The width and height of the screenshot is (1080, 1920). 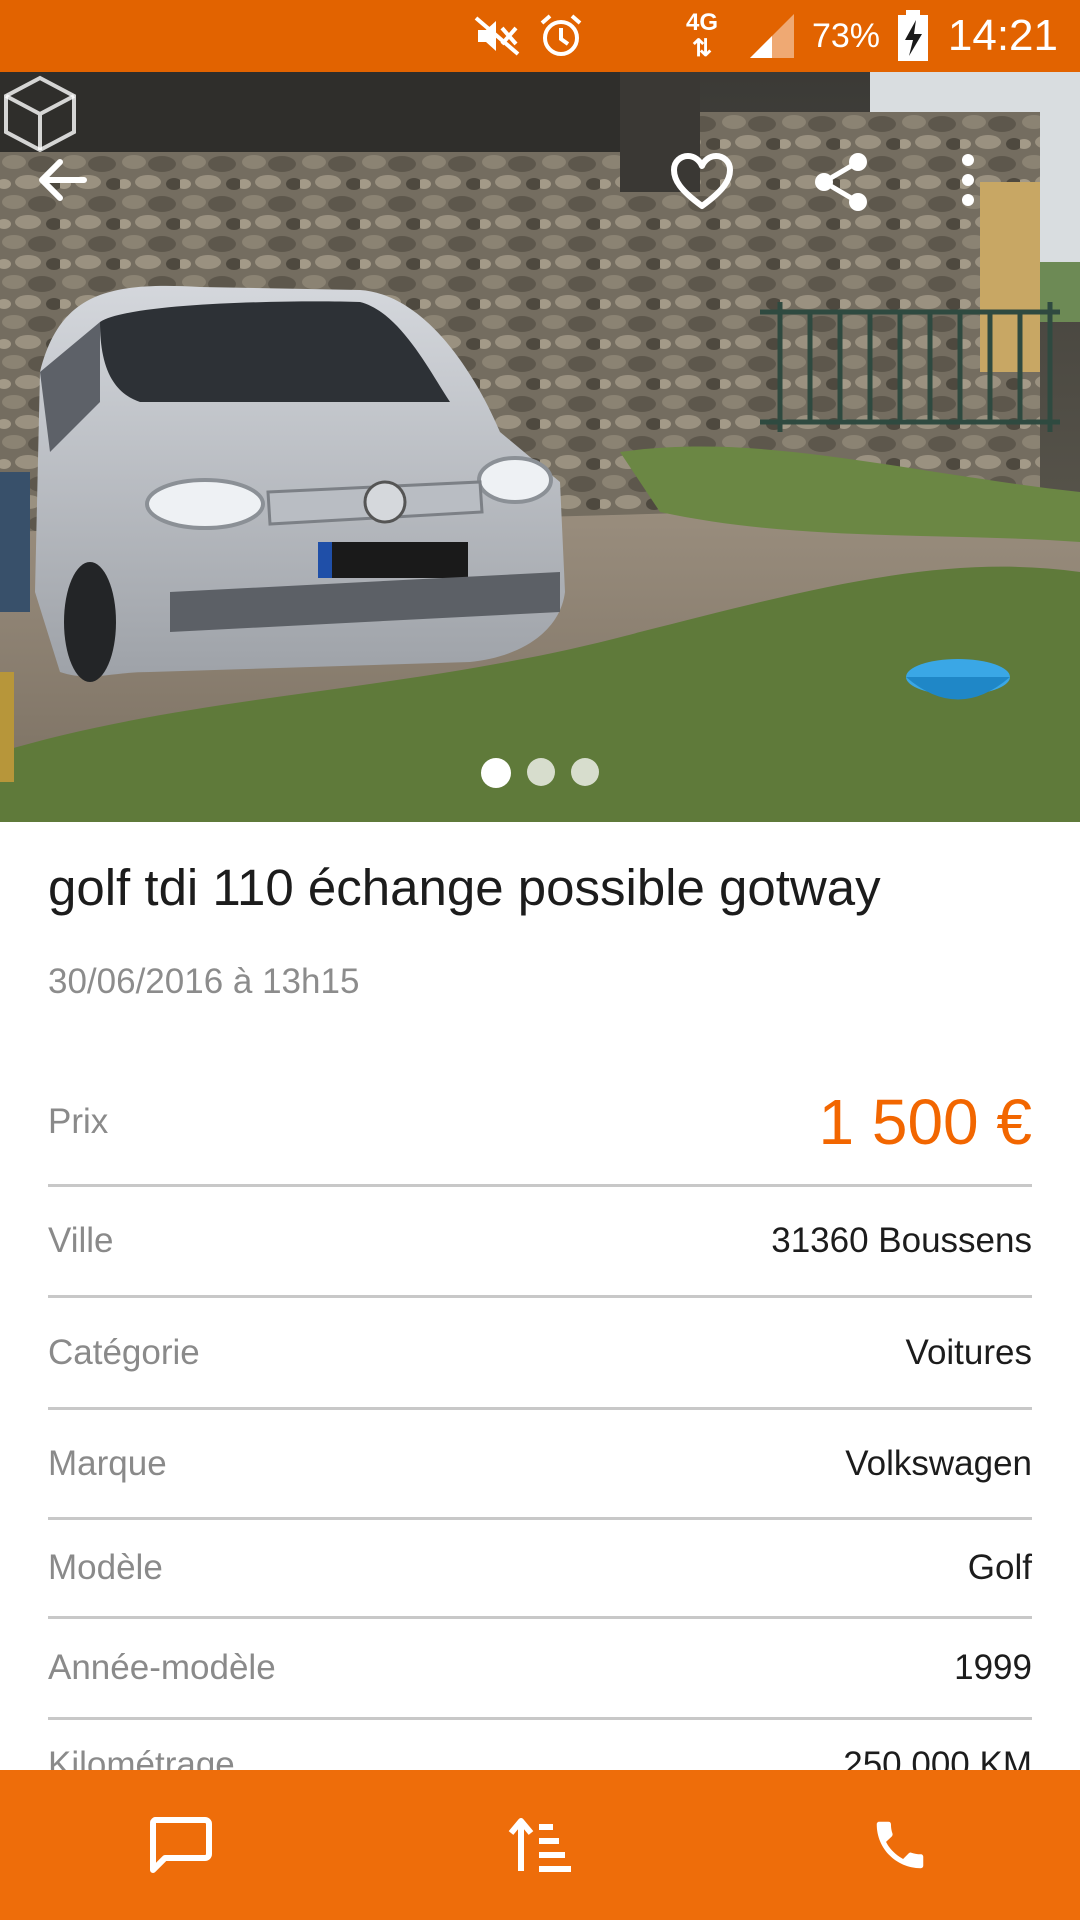 What do you see at coordinates (497, 36) in the screenshot?
I see `mute-icon` at bounding box center [497, 36].